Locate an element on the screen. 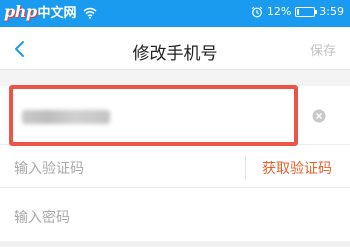  clear-circle-icon is located at coordinates (319, 116).